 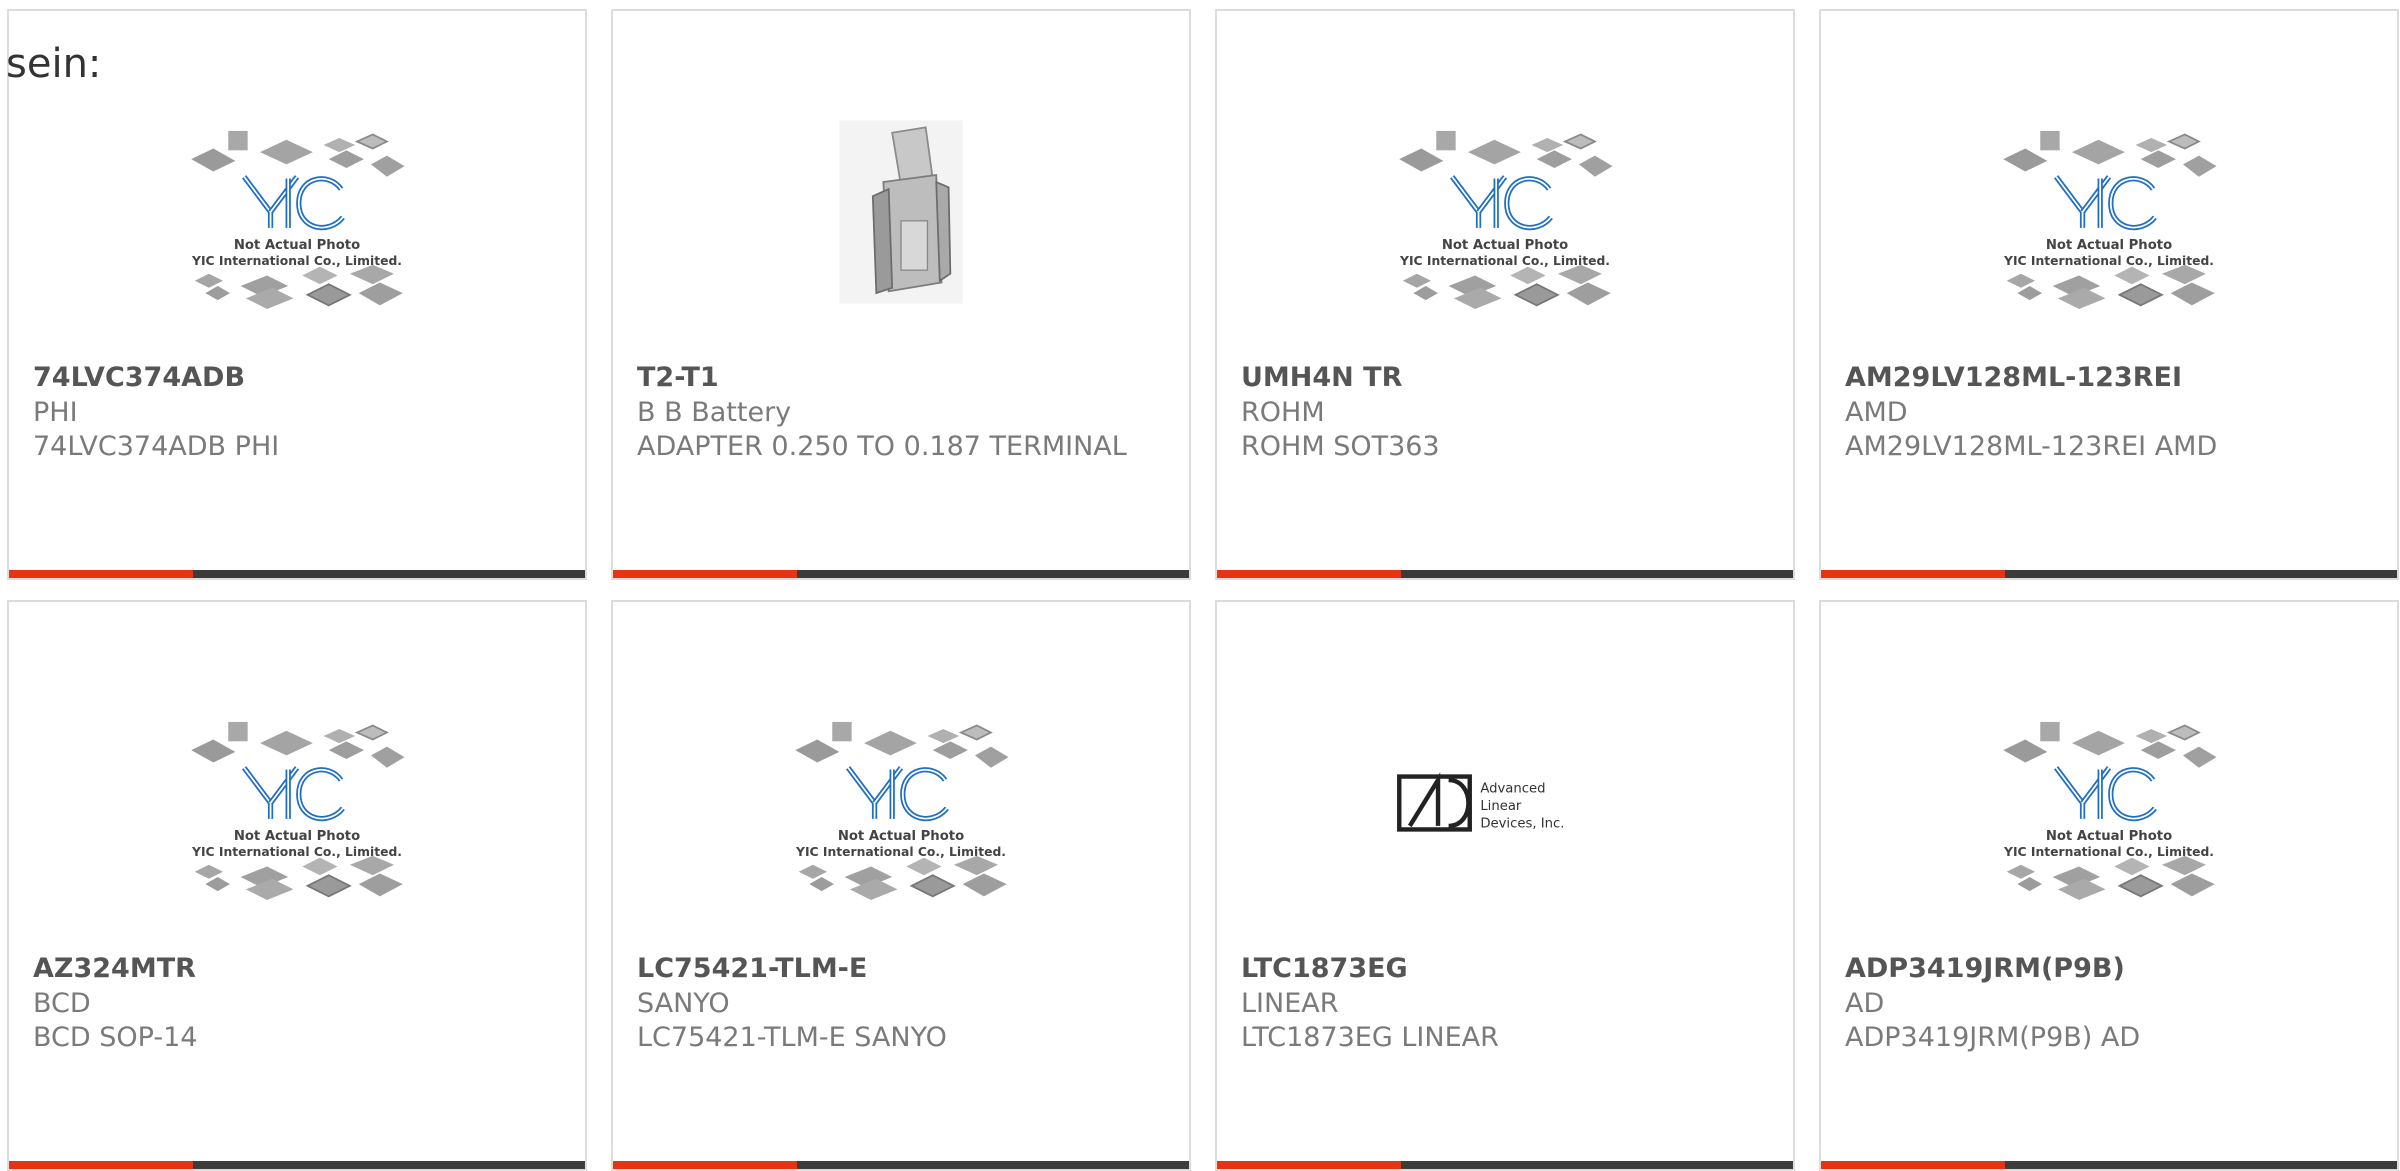 I want to click on product-brand: PHI, so click(x=55, y=412).